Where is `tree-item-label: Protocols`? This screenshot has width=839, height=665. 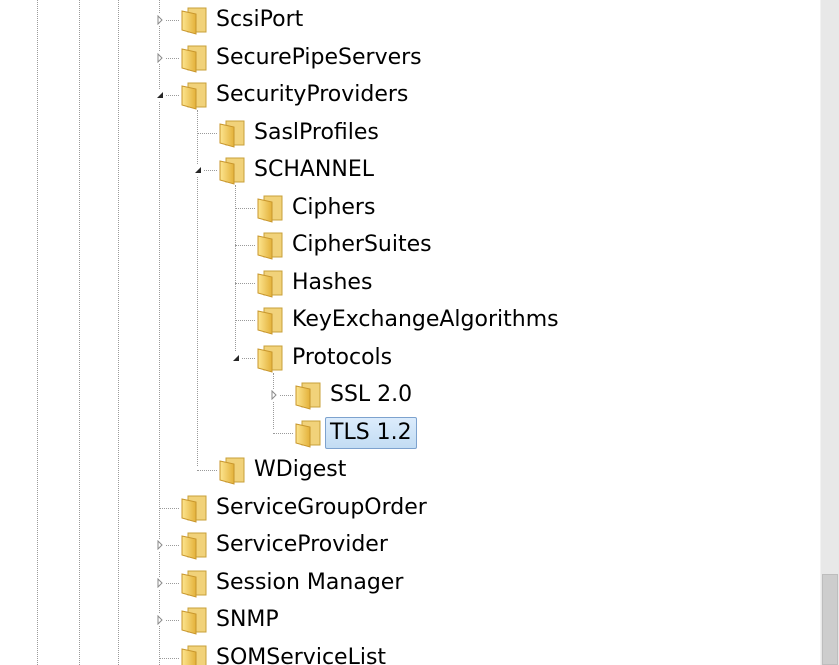
tree-item-label: Protocols is located at coordinates (342, 358).